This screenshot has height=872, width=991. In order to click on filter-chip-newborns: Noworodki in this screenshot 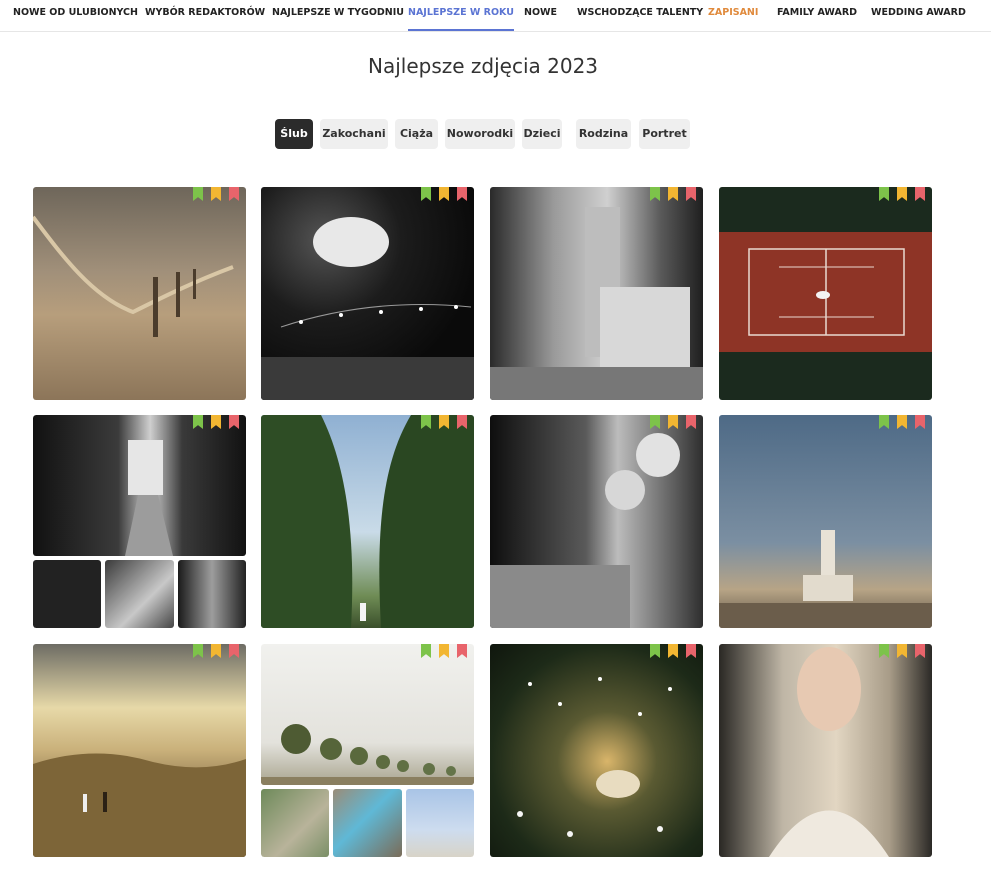, I will do `click(480, 134)`.